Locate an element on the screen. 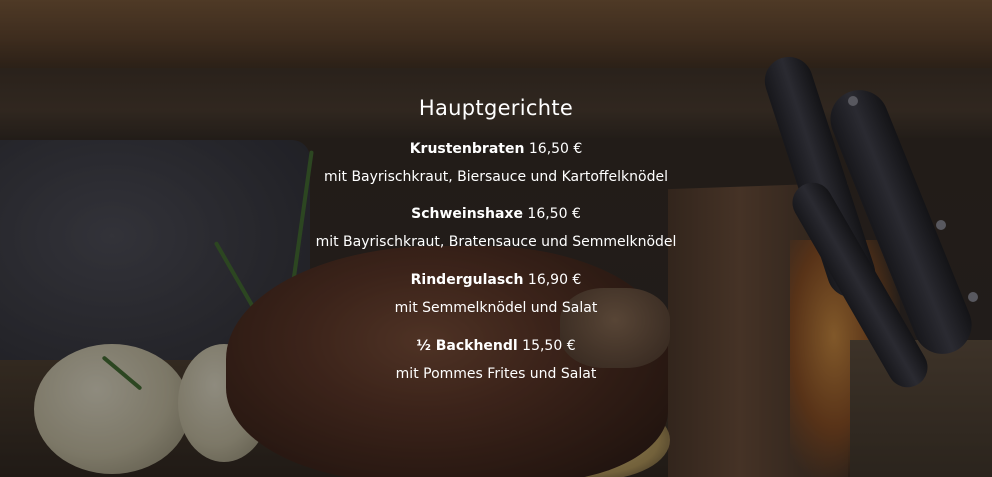 This screenshot has height=477, width=992. dish-description: mit Semmelknödel und Salat is located at coordinates (496, 308).